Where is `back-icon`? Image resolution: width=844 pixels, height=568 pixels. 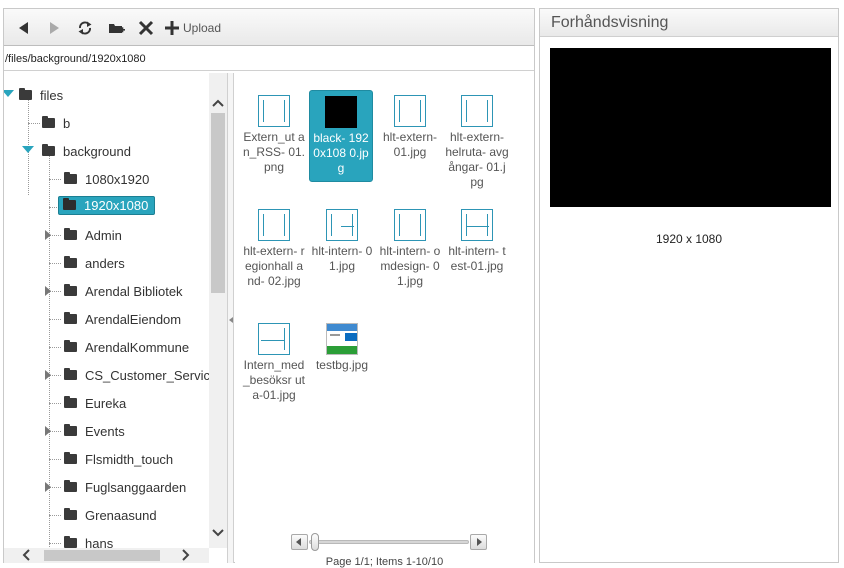
back-icon is located at coordinates (23, 28).